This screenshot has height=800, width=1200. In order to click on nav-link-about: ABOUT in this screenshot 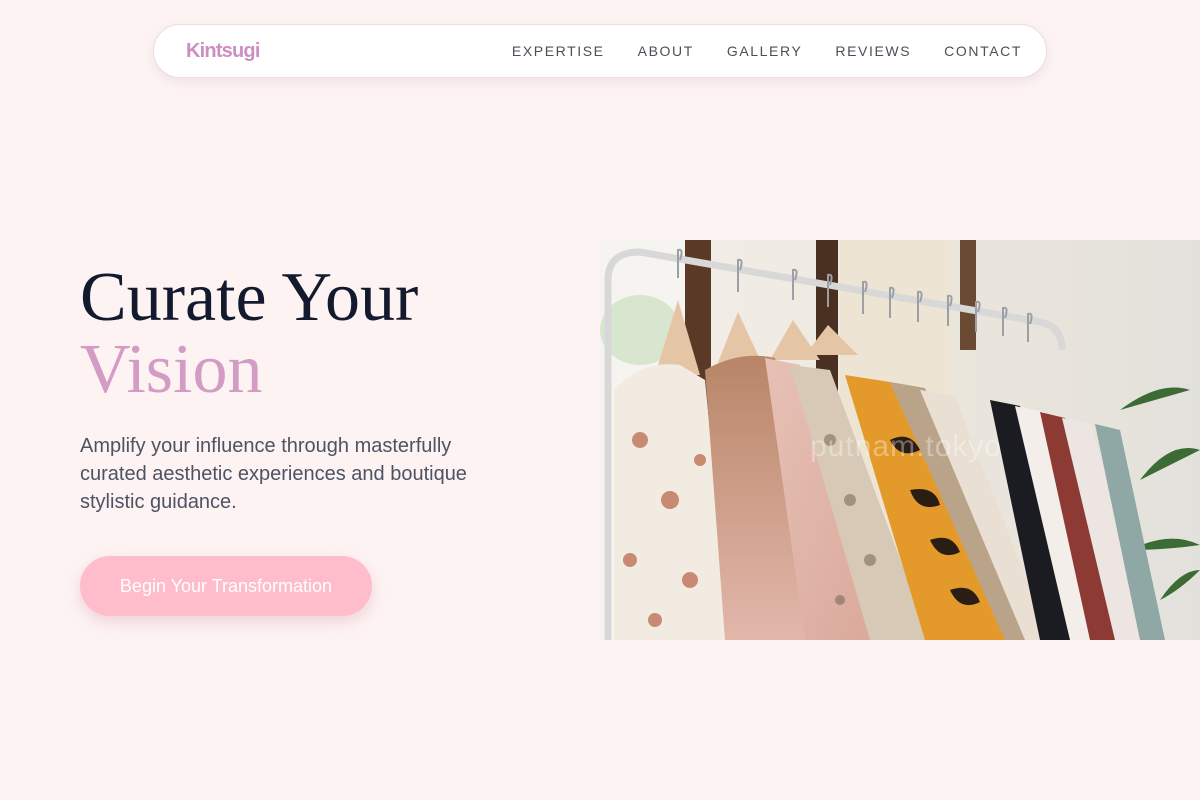, I will do `click(666, 51)`.